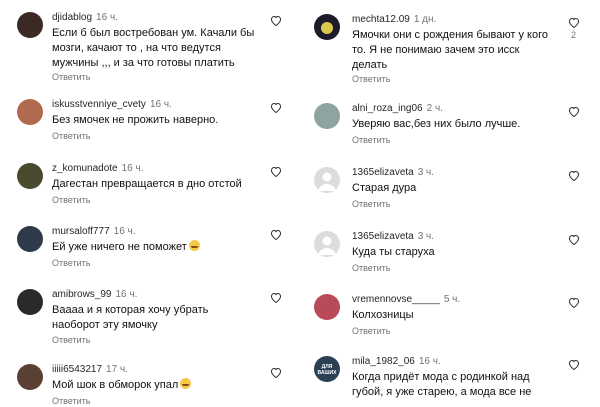 Image resolution: width=600 pixels, height=407 pixels. What do you see at coordinates (81, 294) in the screenshot?
I see `username: amibrows_99` at bounding box center [81, 294].